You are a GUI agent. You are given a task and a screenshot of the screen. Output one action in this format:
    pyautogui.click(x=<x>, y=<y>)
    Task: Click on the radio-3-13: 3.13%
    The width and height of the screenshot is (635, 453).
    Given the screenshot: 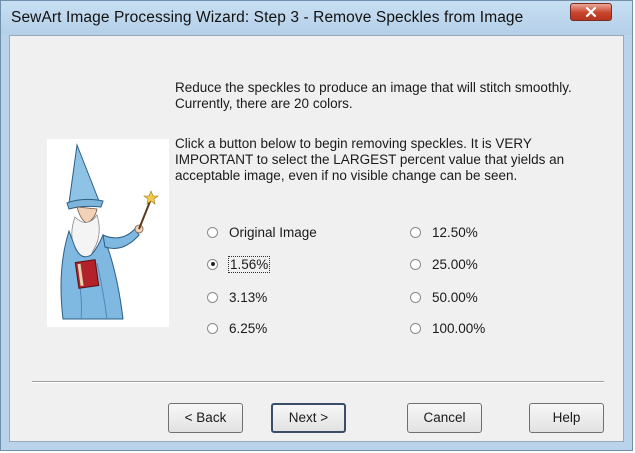 What is the action you would take?
    pyautogui.click(x=237, y=297)
    